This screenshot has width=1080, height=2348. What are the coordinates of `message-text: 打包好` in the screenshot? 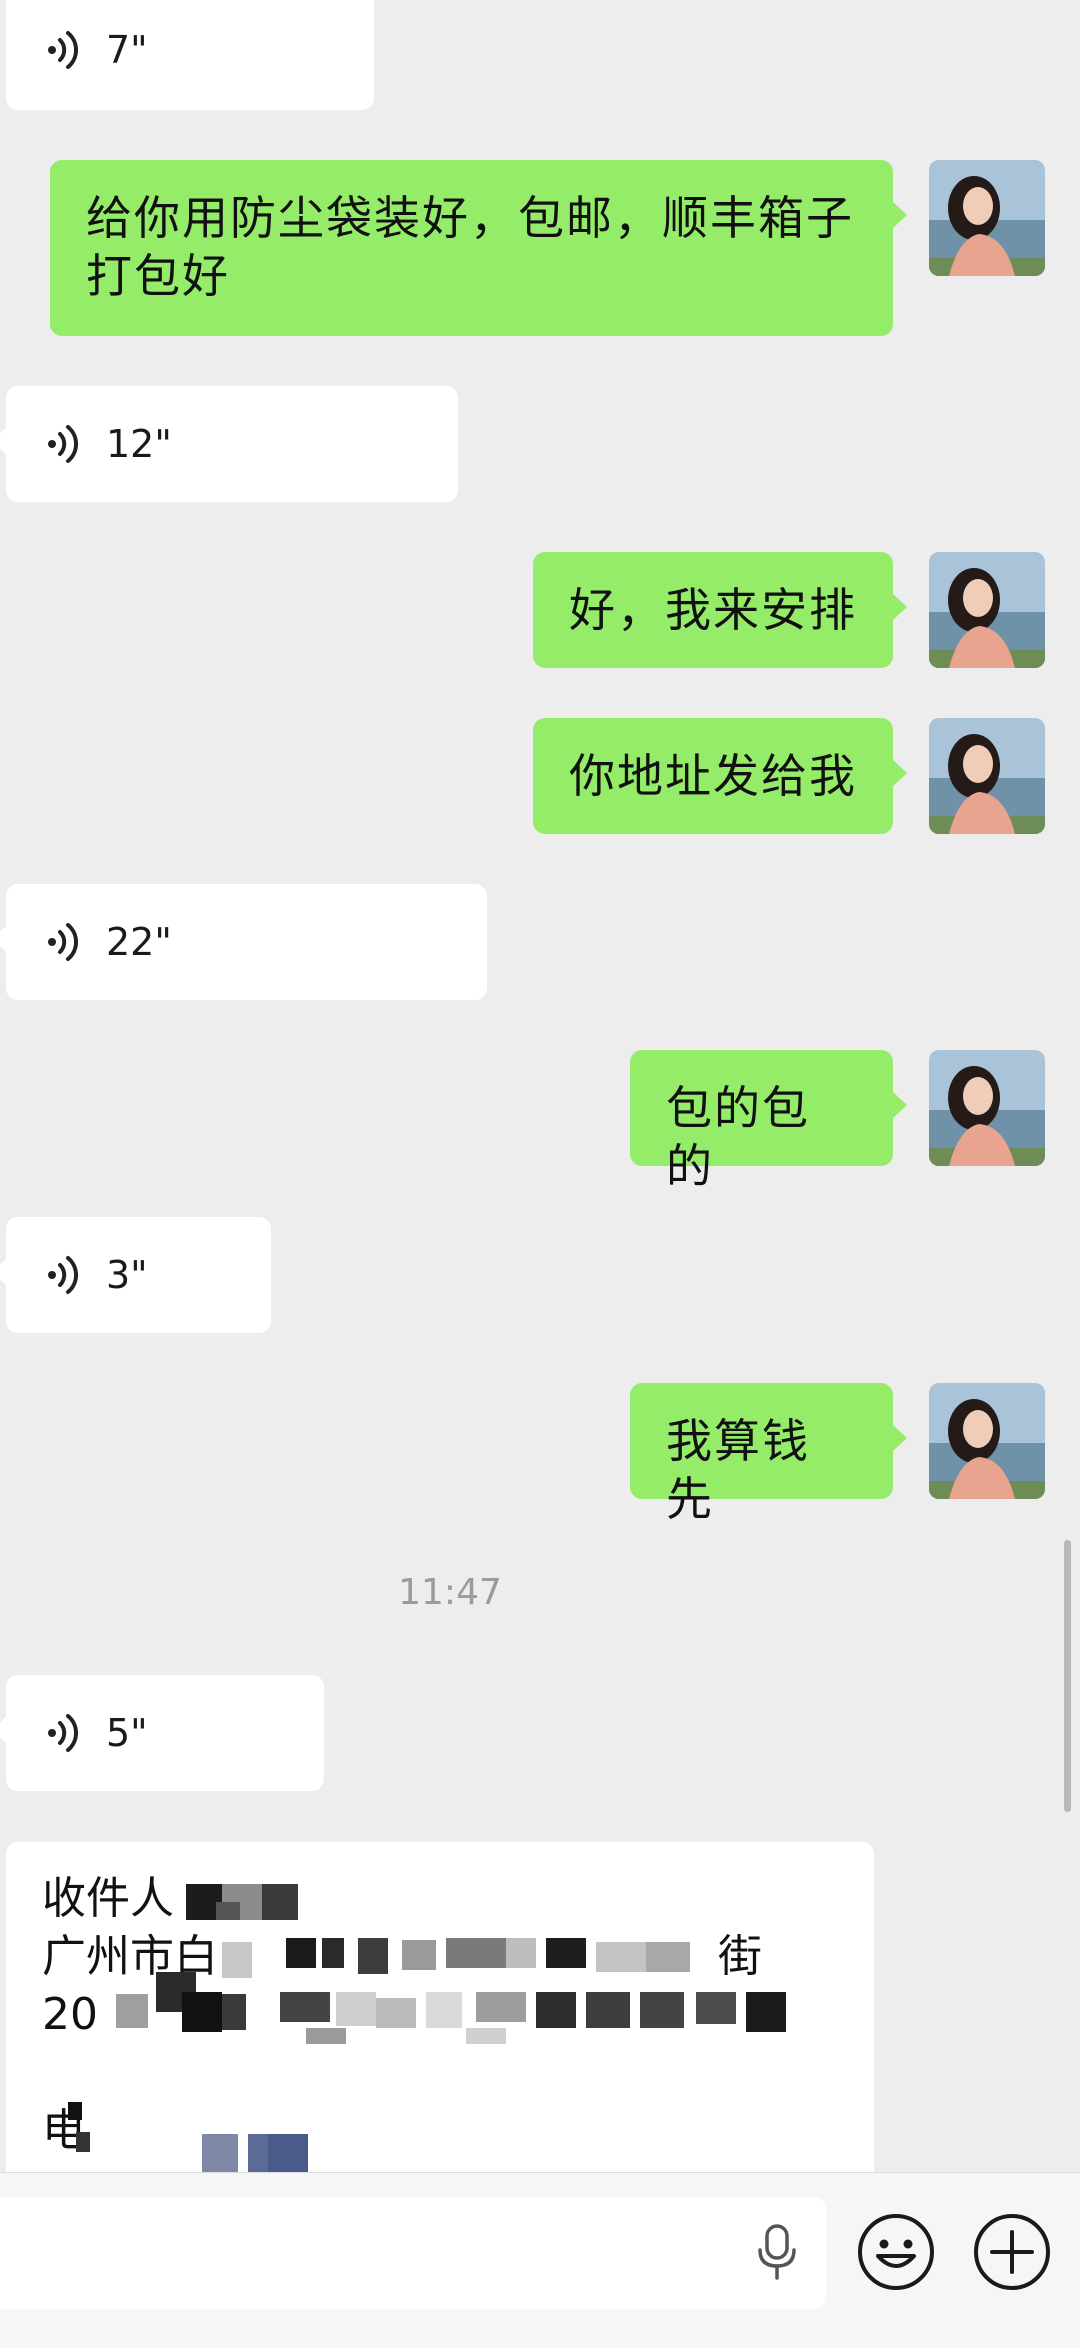 It's located at (158, 276).